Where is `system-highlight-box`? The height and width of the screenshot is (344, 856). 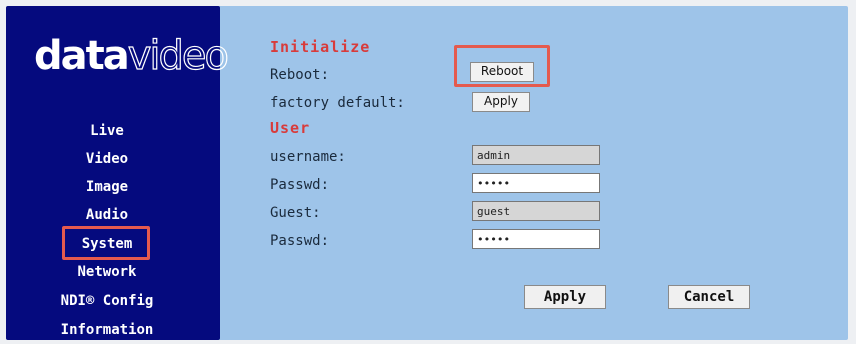
system-highlight-box is located at coordinates (106, 243).